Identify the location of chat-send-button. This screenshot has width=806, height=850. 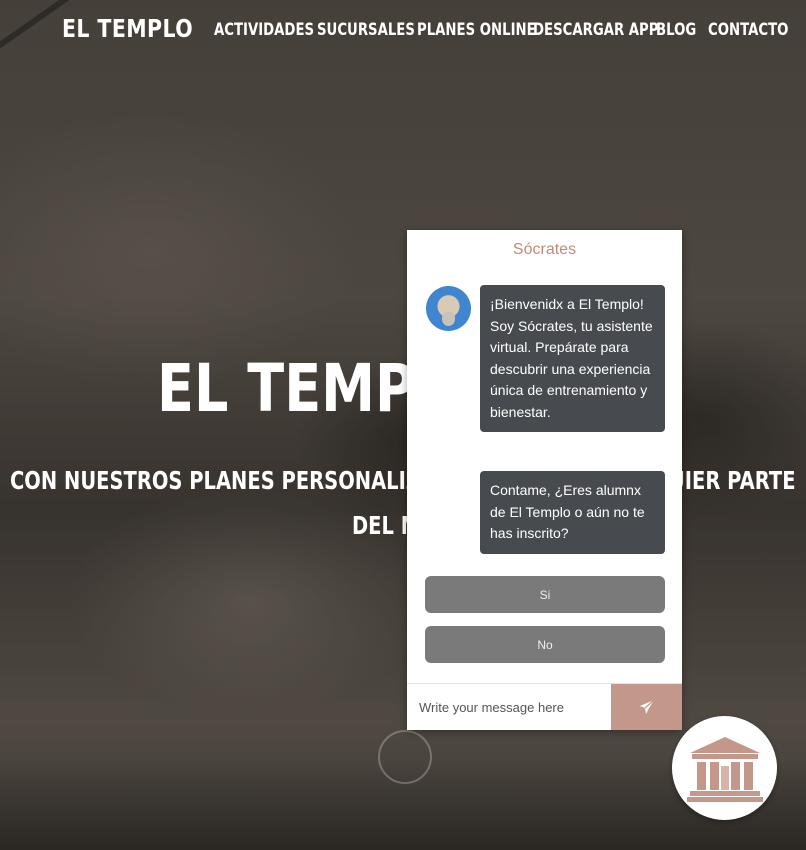
(646, 707).